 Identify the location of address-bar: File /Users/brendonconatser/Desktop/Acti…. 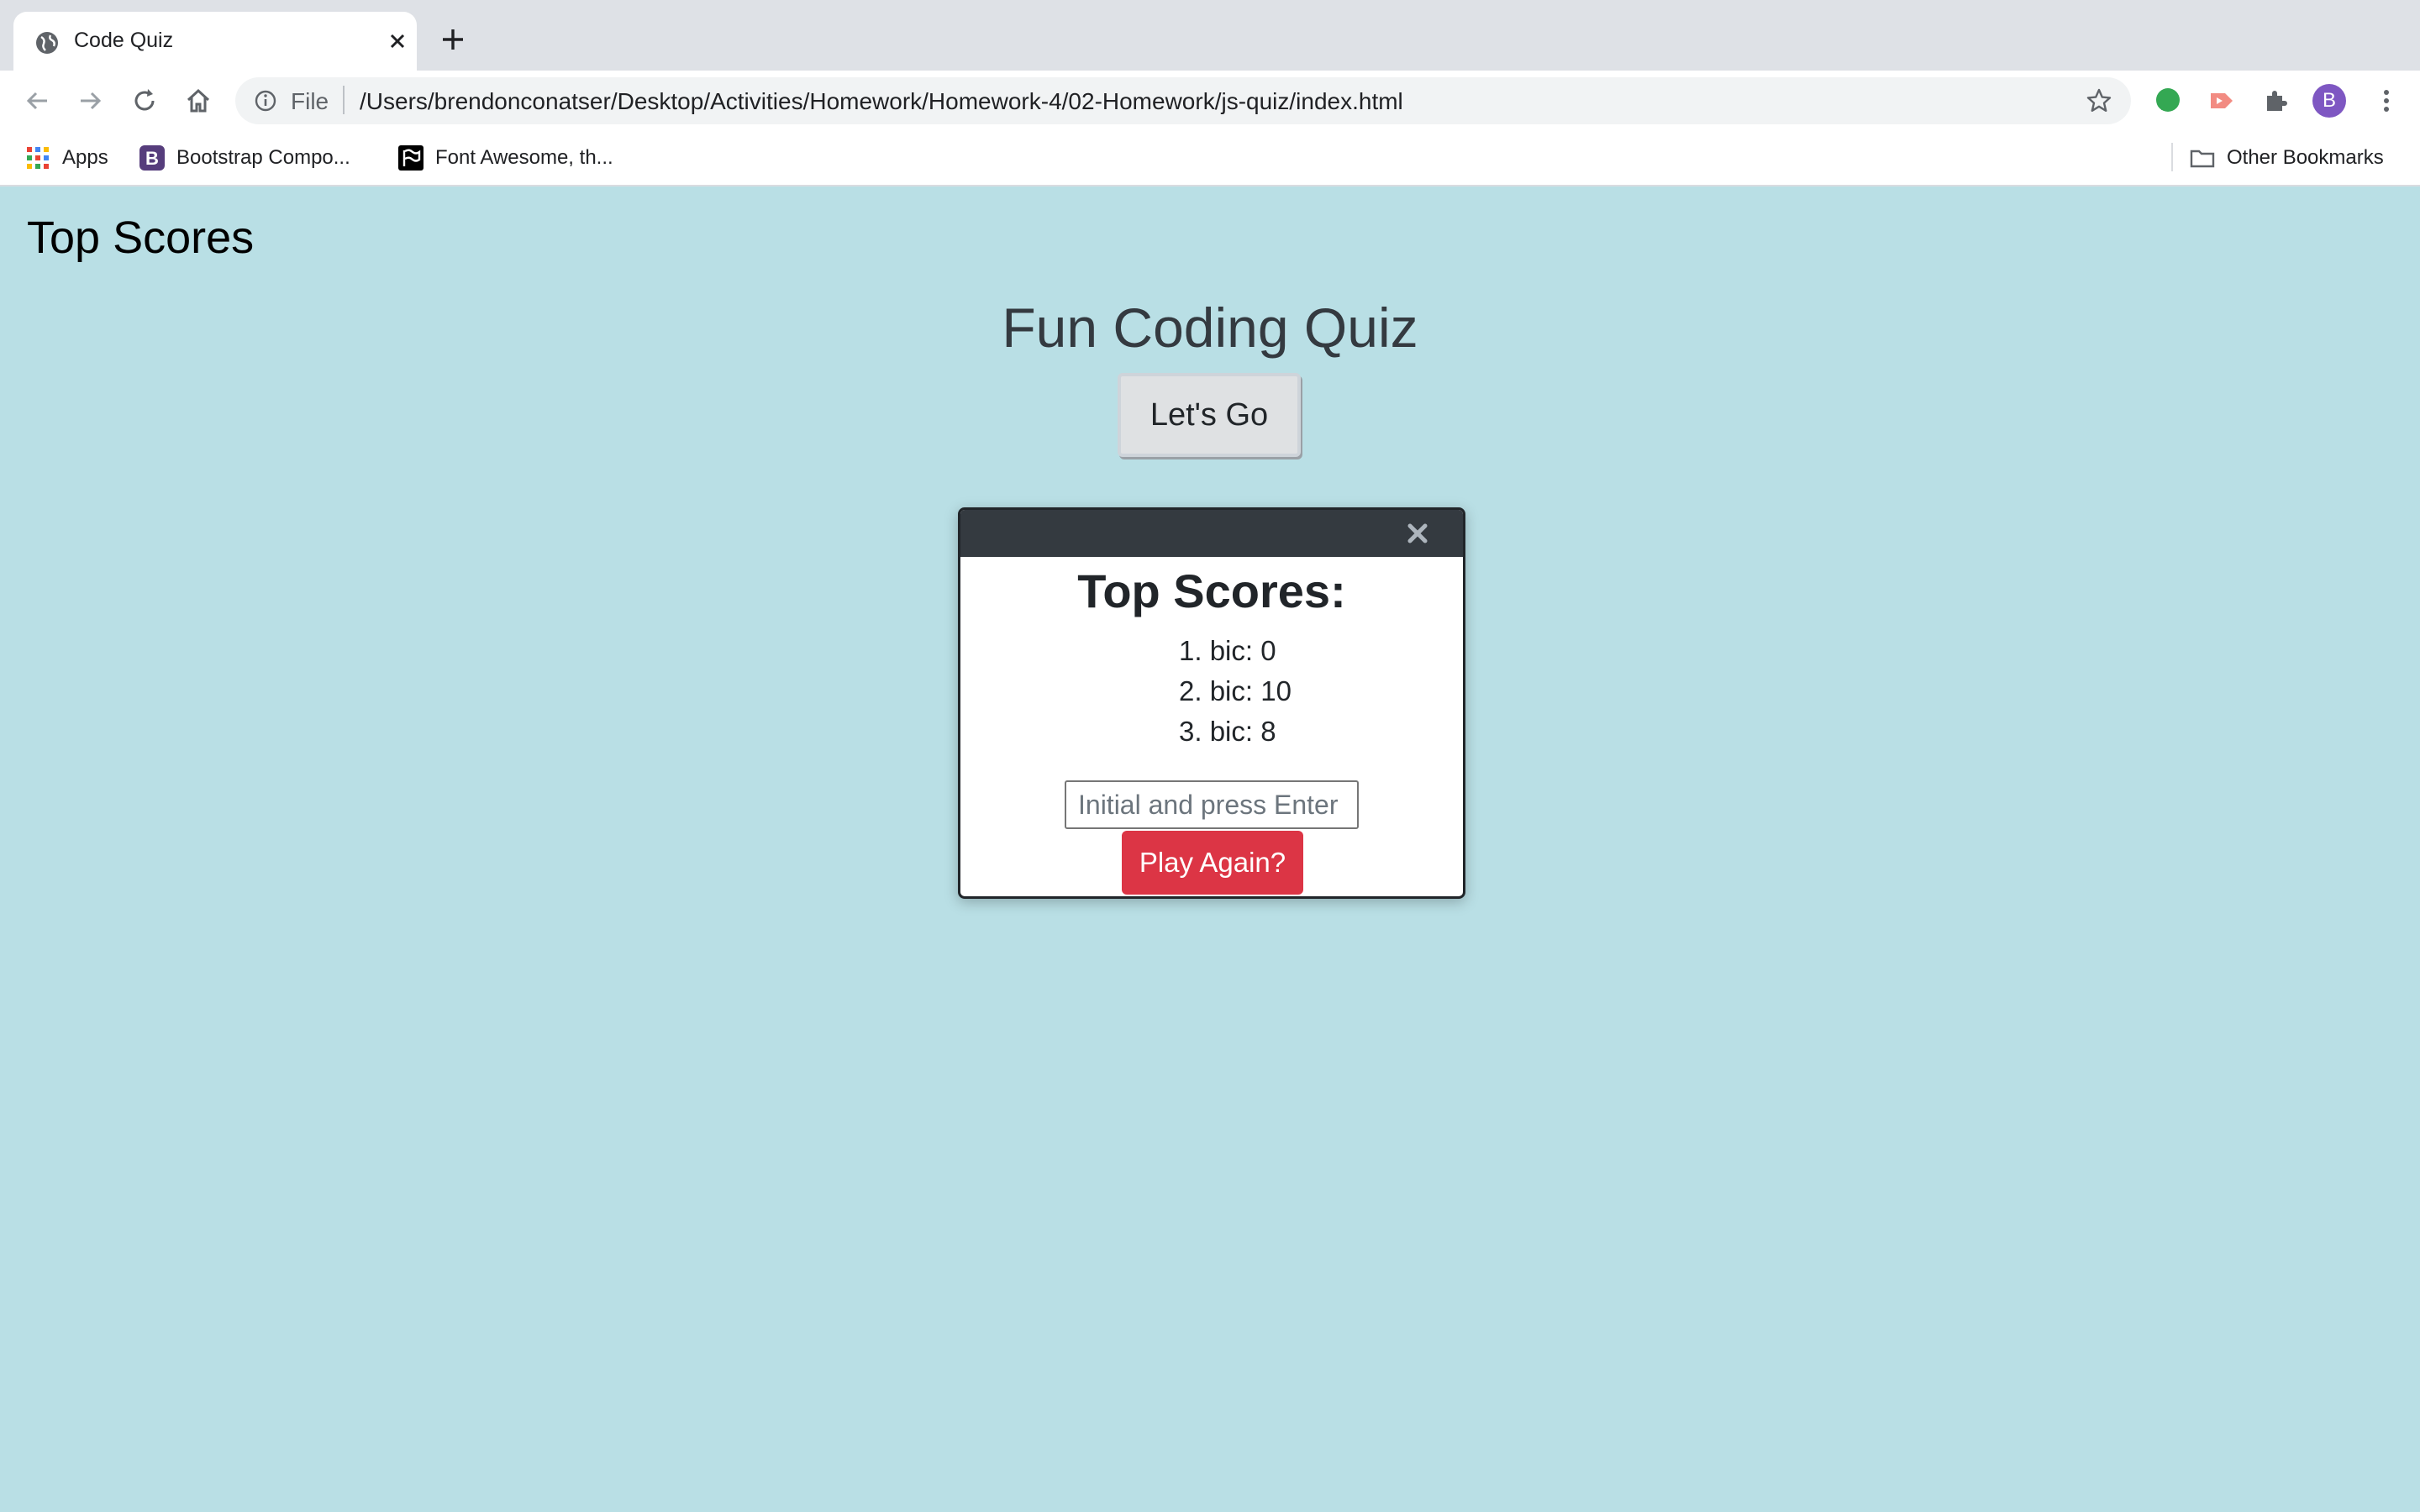
(1183, 100).